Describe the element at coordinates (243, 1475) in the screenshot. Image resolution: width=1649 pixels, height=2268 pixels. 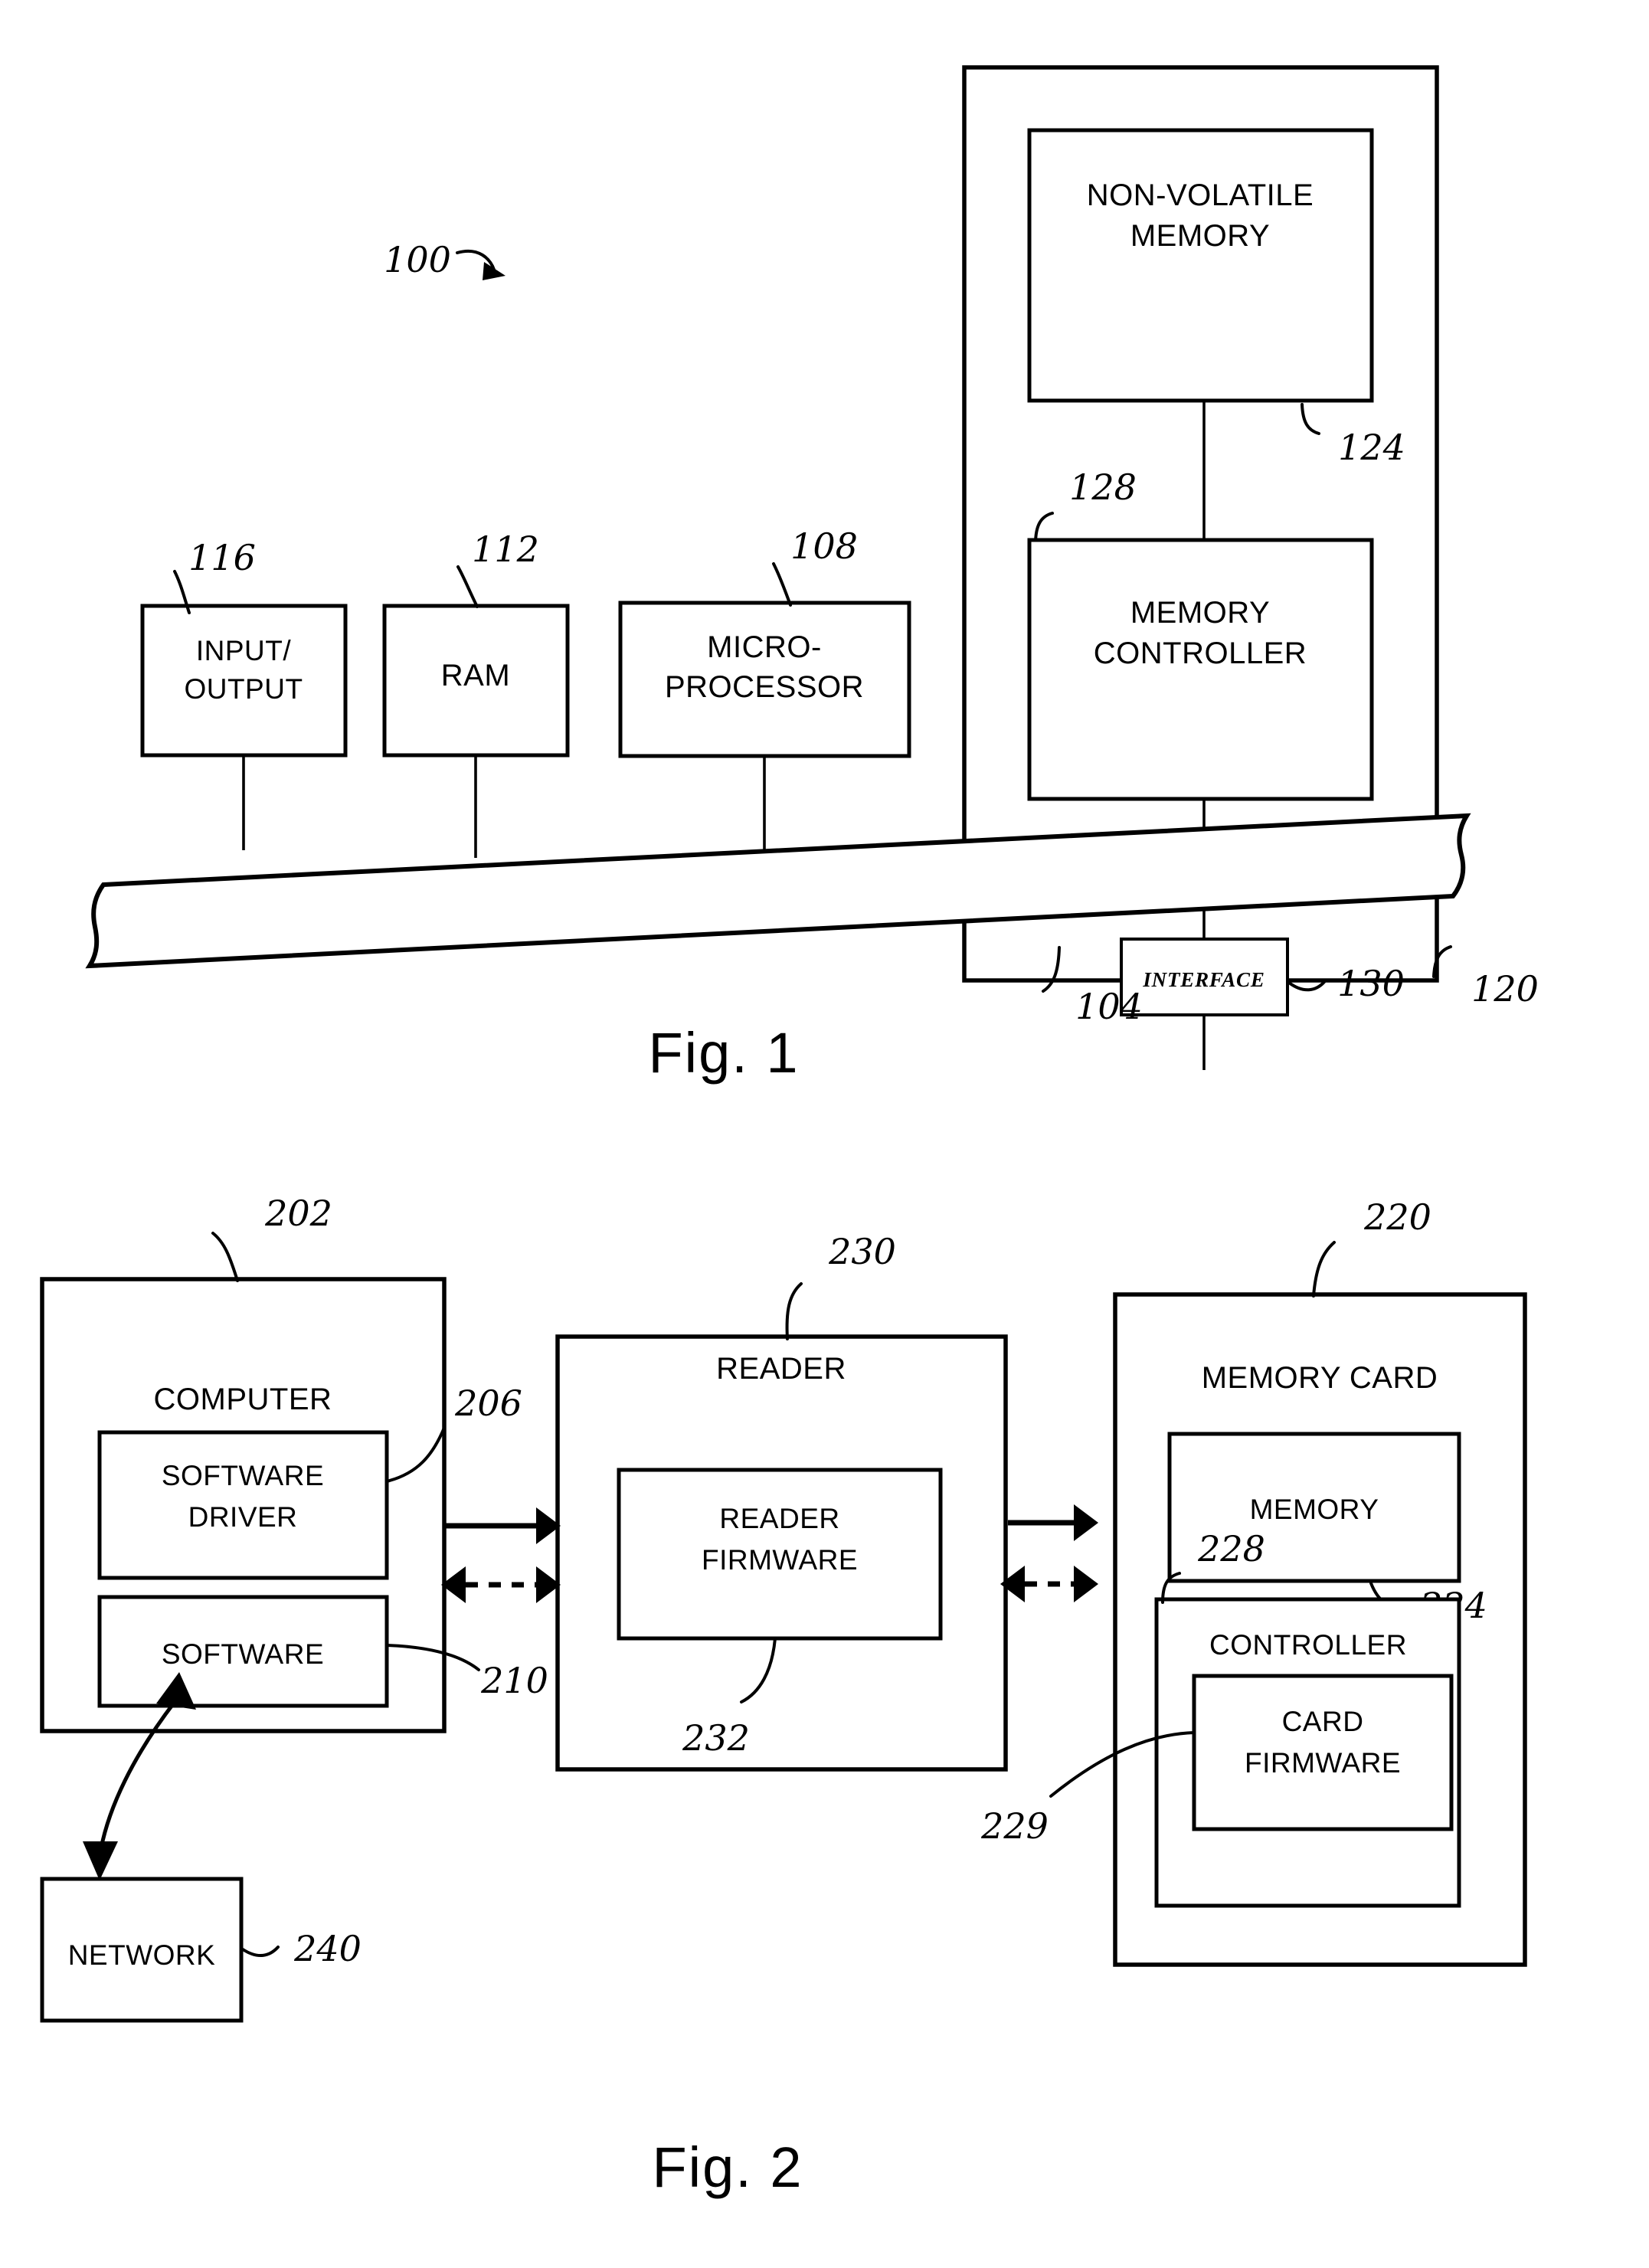
I see `software-driver-label-line1: SOFTWARE` at that location.